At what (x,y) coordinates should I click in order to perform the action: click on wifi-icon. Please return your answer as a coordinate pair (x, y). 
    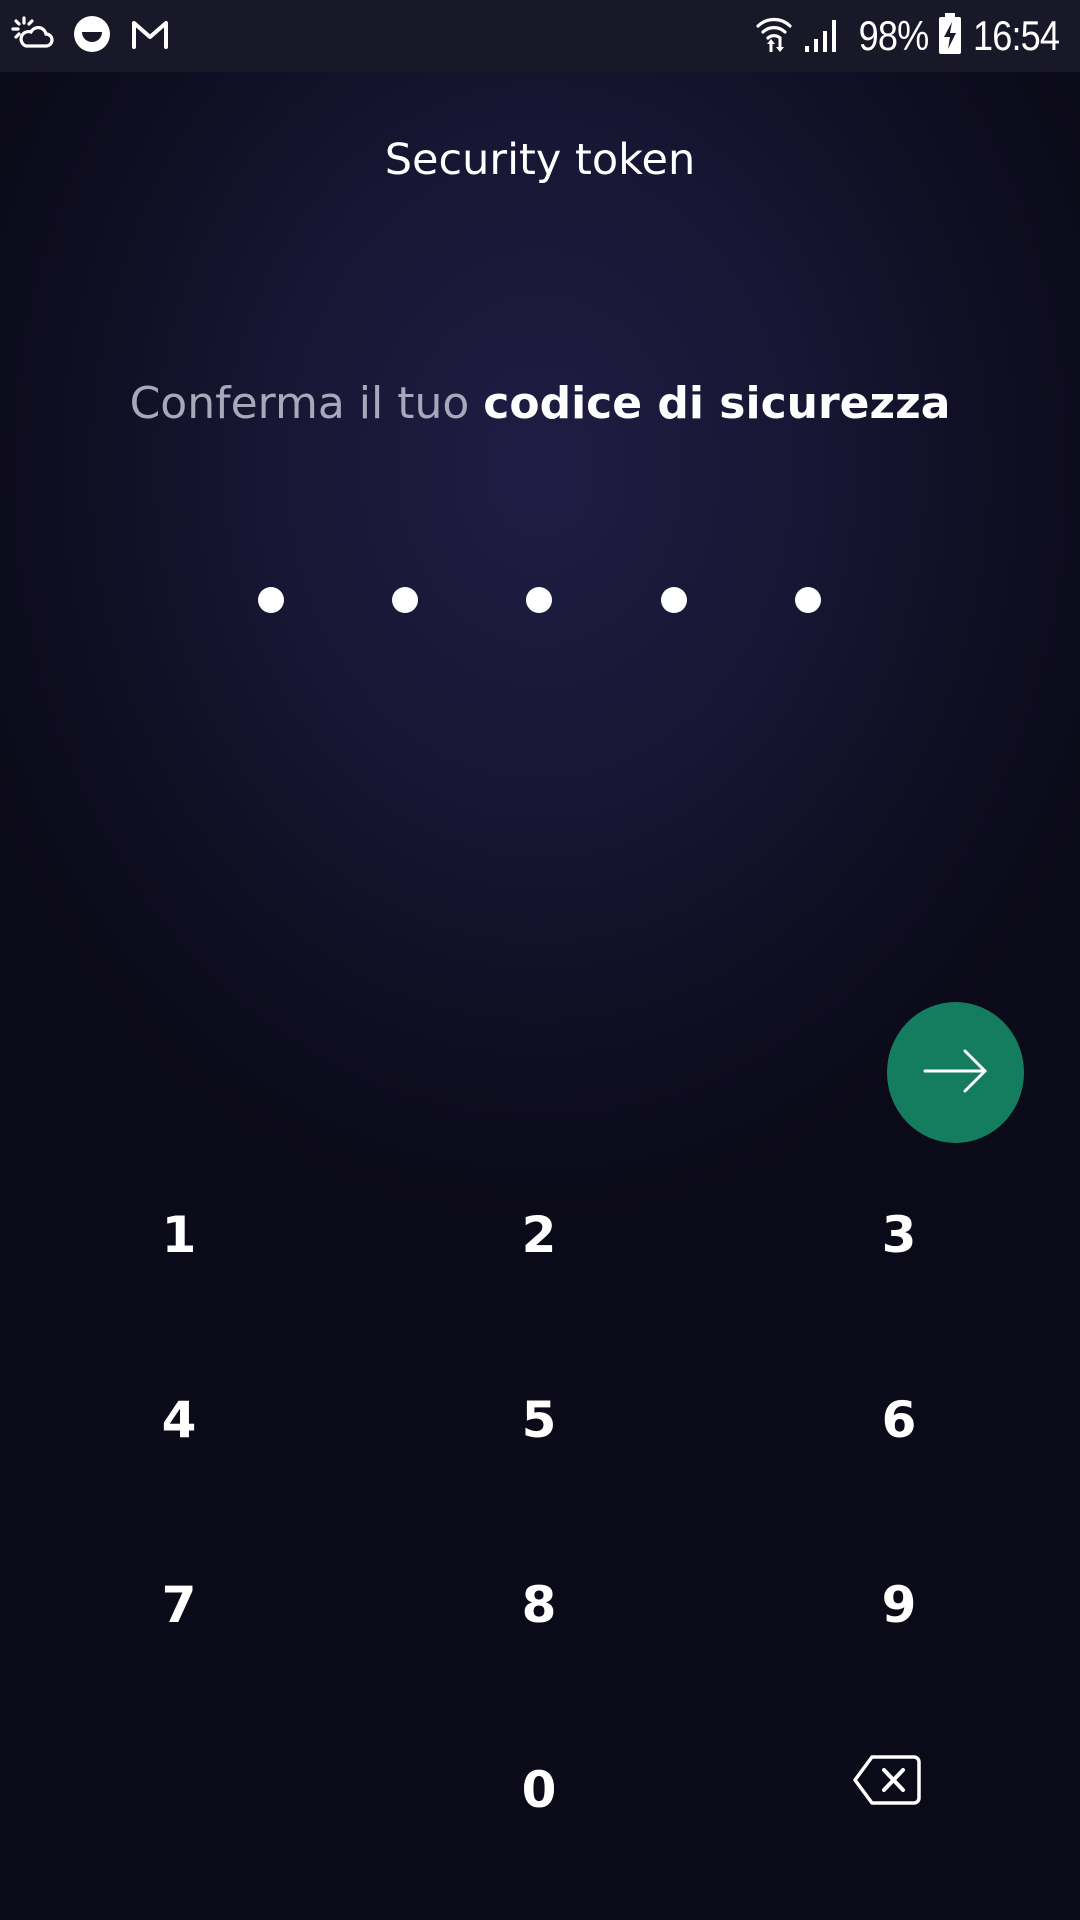
    Looking at the image, I should click on (774, 36).